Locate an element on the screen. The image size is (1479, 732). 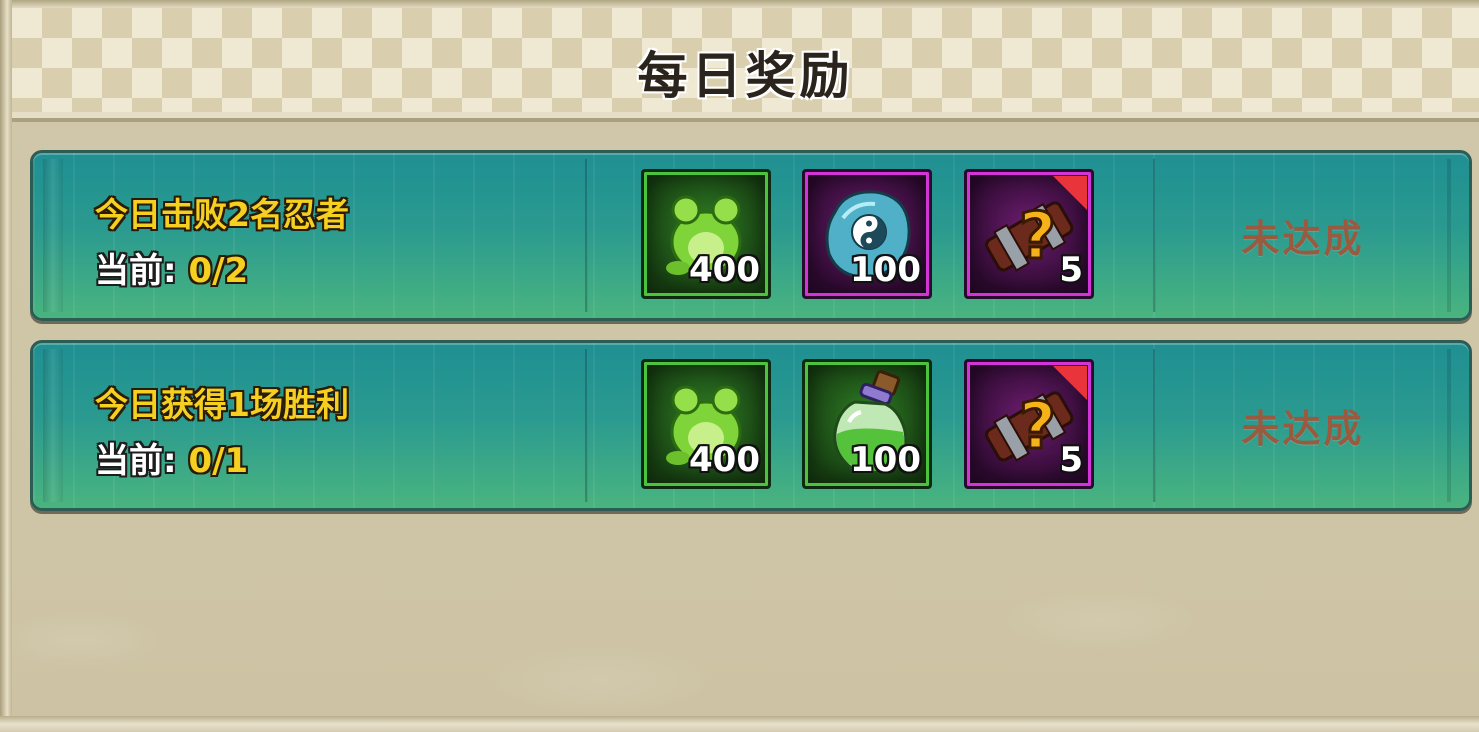
progress-value: 0/2 is located at coordinates (218, 271).